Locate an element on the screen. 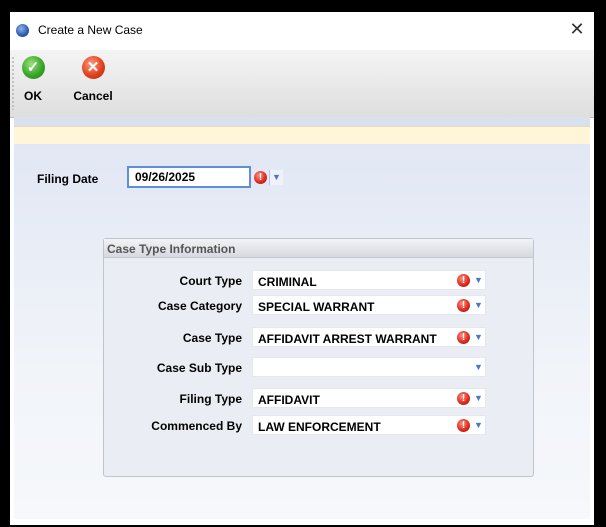 Image resolution: width=606 pixels, height=527 pixels. group-header: Case Type Information is located at coordinates (318, 248).